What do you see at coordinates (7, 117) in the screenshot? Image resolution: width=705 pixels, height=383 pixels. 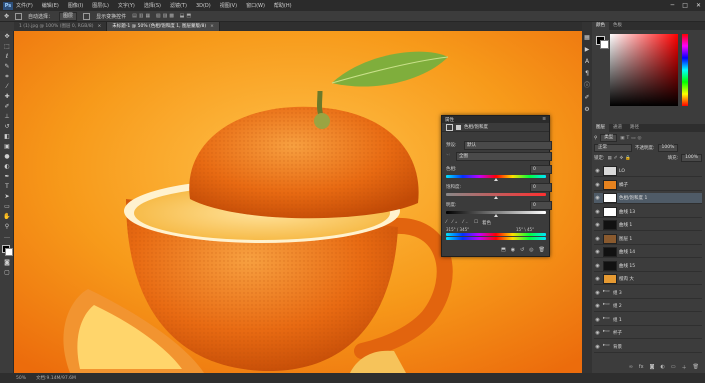 I see `stamp-tool-icon: ⊥` at bounding box center [7, 117].